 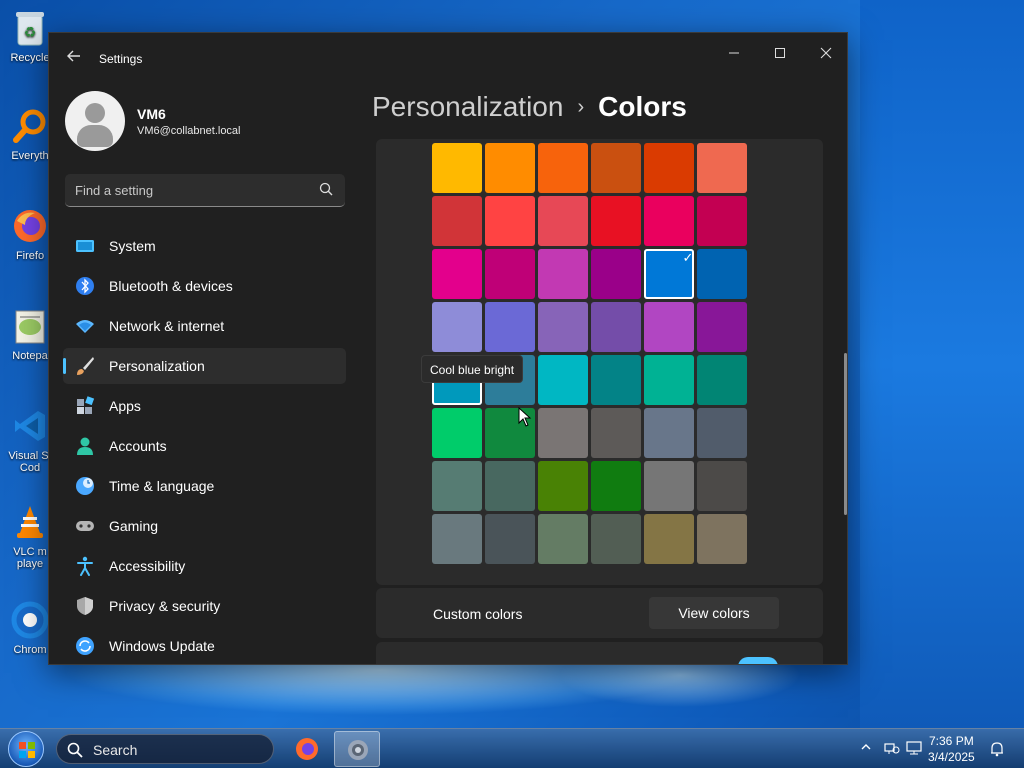 What do you see at coordinates (780, 54) in the screenshot?
I see `maximize-button` at bounding box center [780, 54].